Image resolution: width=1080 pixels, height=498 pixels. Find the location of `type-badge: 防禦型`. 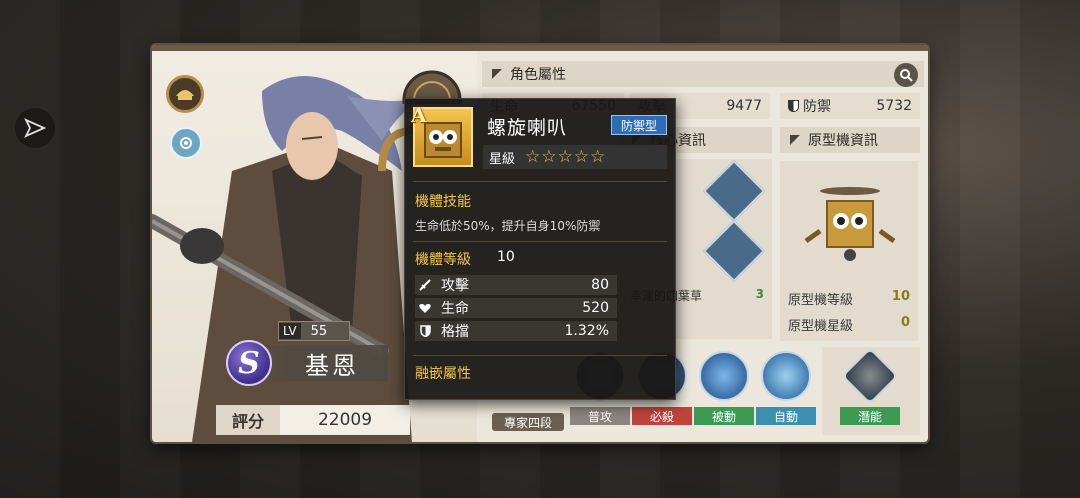

type-badge: 防禦型 is located at coordinates (639, 125).